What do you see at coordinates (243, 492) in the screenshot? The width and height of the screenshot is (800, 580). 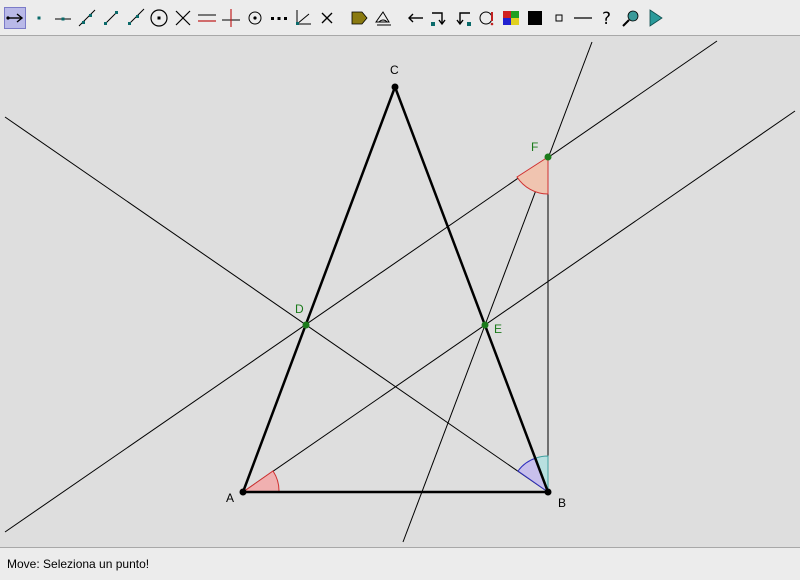 I see `point-a` at bounding box center [243, 492].